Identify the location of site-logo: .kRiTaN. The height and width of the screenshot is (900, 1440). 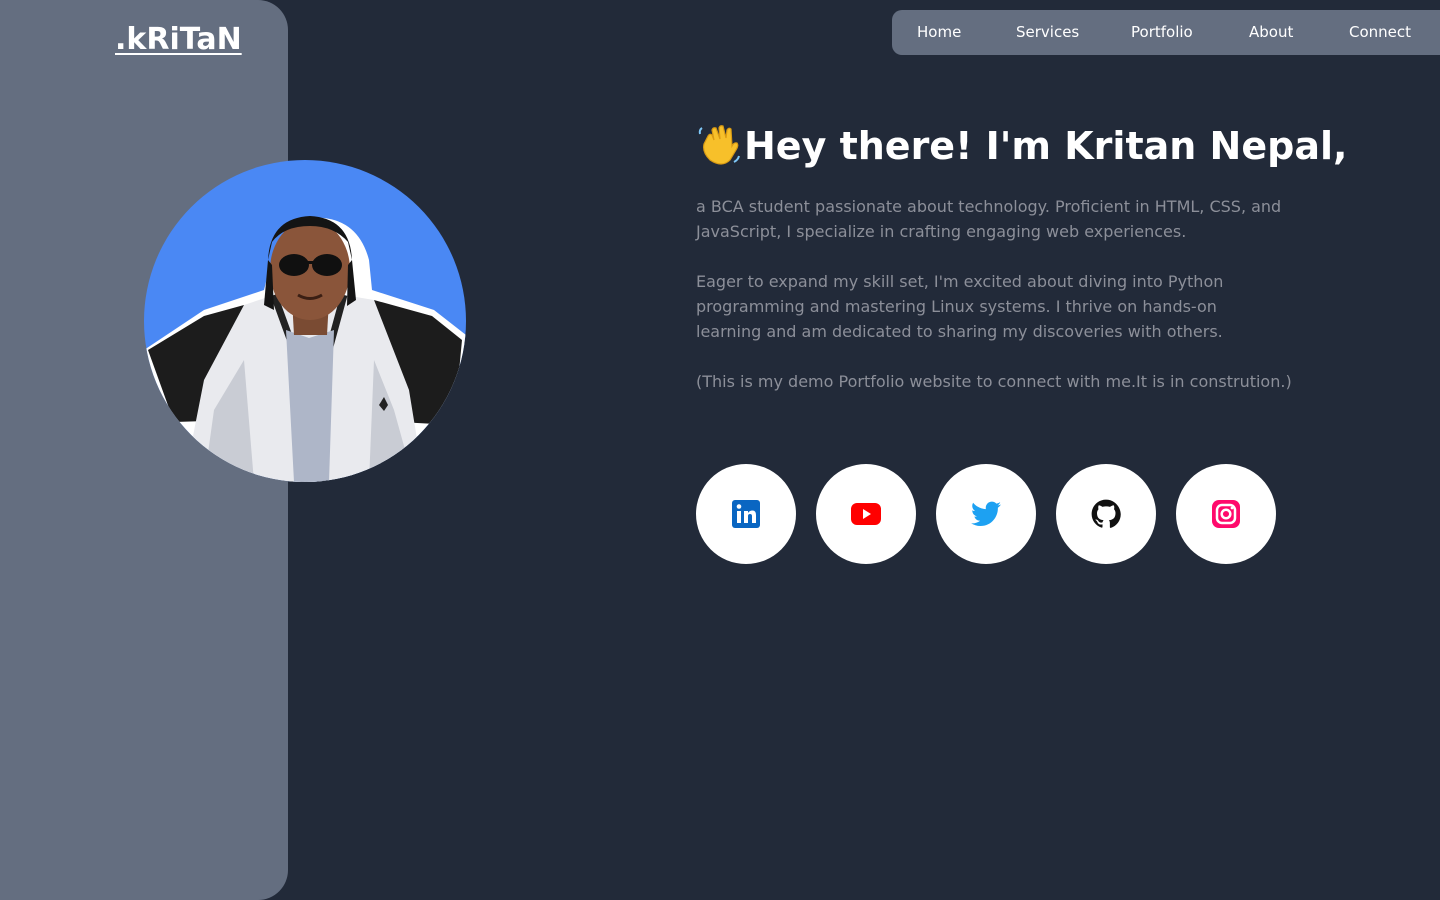
(178, 39).